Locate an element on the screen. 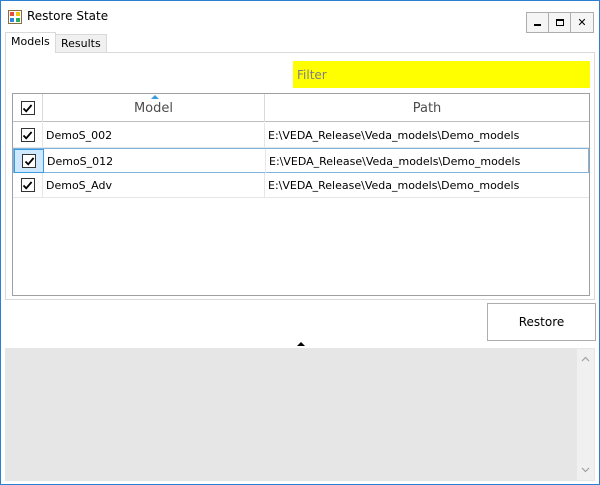  close-button: ✕ is located at coordinates (582, 22).